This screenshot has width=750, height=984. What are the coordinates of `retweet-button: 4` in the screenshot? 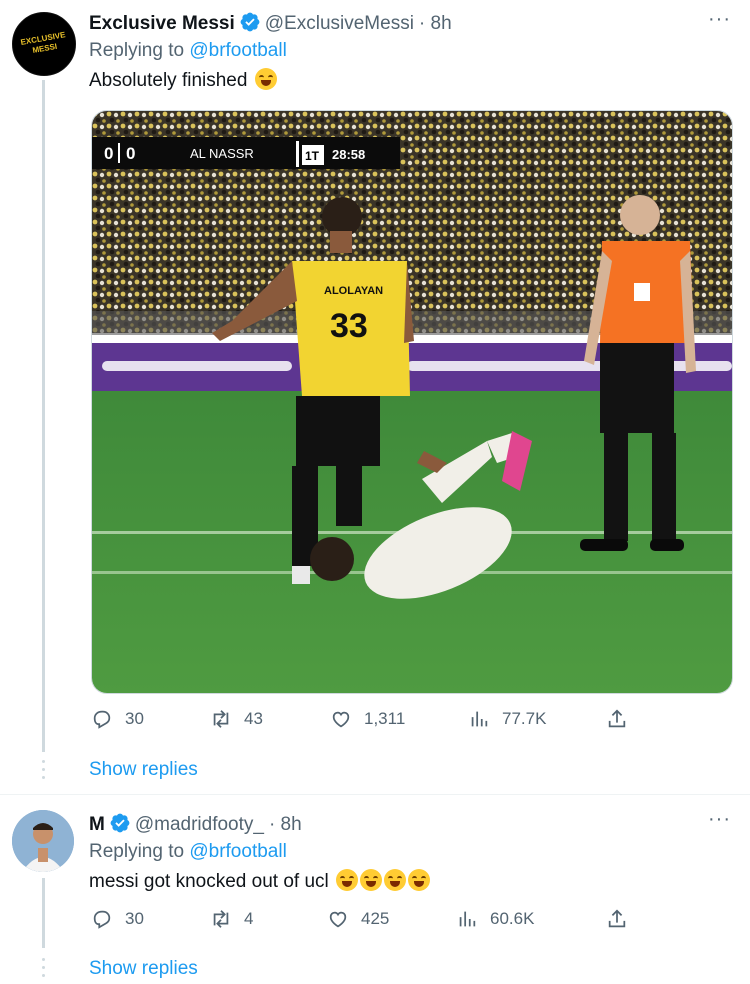 It's located at (231, 919).